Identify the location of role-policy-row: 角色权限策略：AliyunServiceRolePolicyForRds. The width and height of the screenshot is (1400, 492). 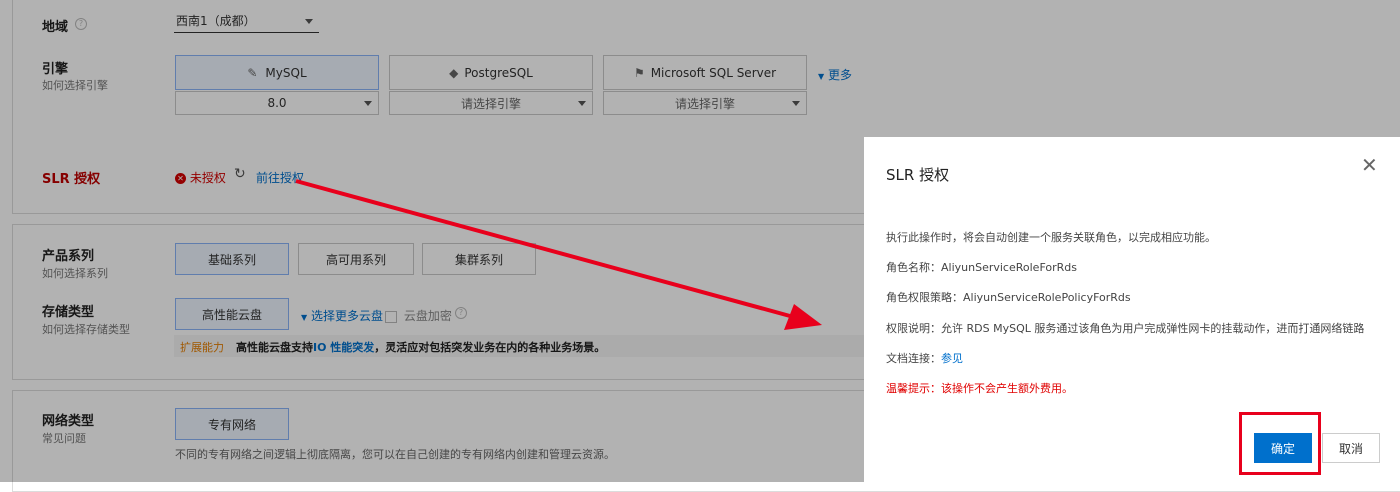
(1008, 297).